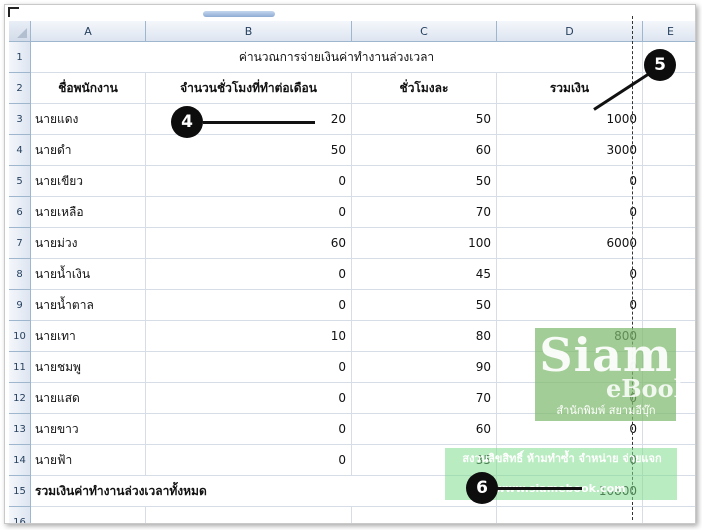  Describe the element at coordinates (570, 119) in the screenshot. I see `total-cell-d3: 1000` at that location.